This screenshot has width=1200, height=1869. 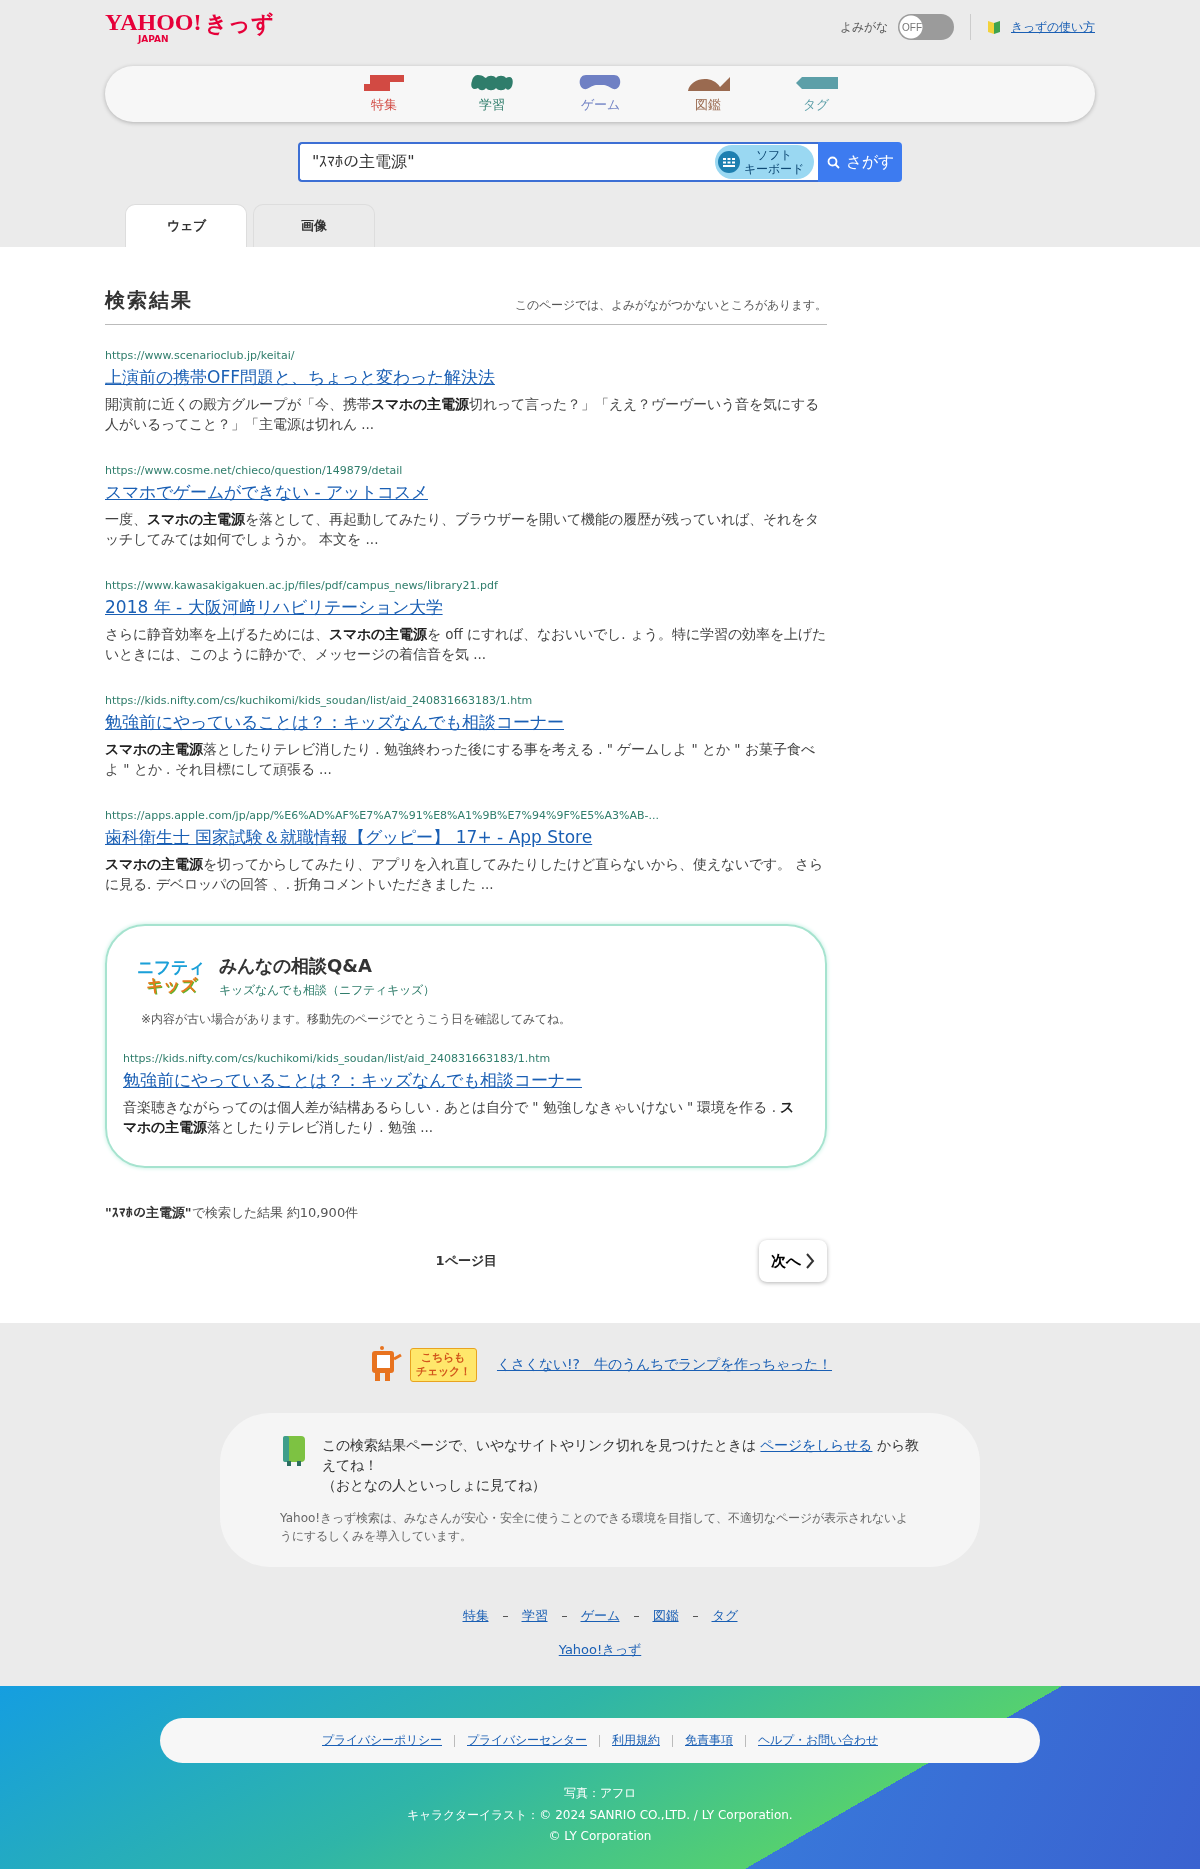 What do you see at coordinates (434, 1485) in the screenshot?
I see `notice-subtext: （おとなの人といっしょに見てね）` at bounding box center [434, 1485].